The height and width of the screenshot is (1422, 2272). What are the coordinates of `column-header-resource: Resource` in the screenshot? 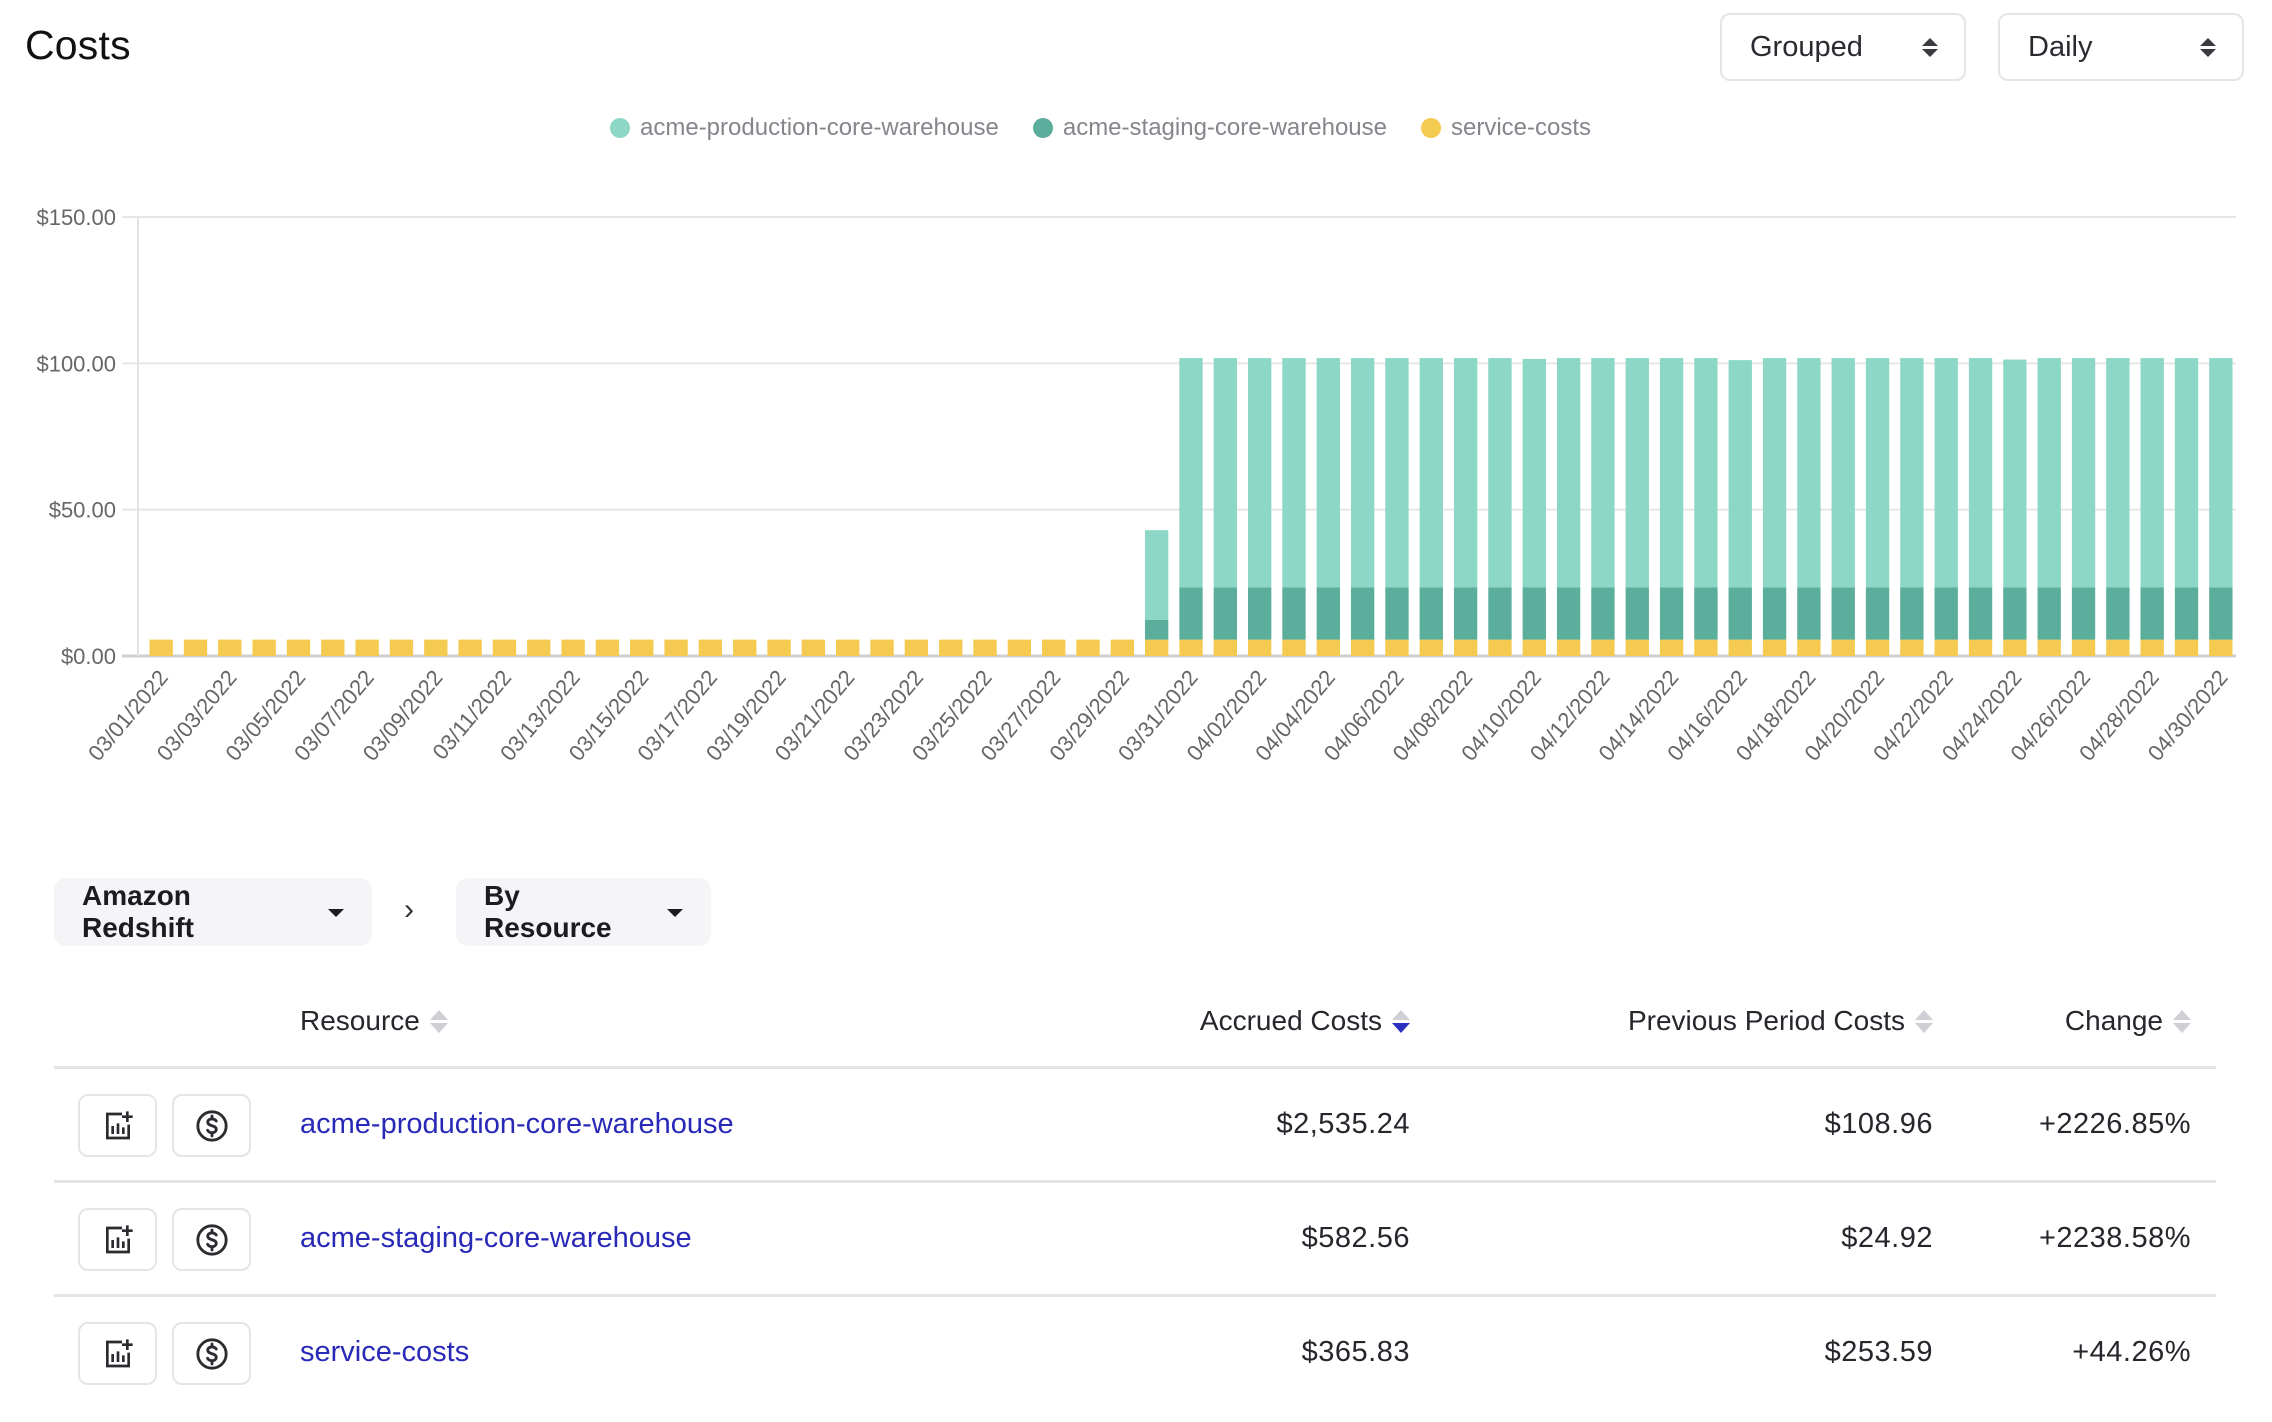 It's located at (374, 1021).